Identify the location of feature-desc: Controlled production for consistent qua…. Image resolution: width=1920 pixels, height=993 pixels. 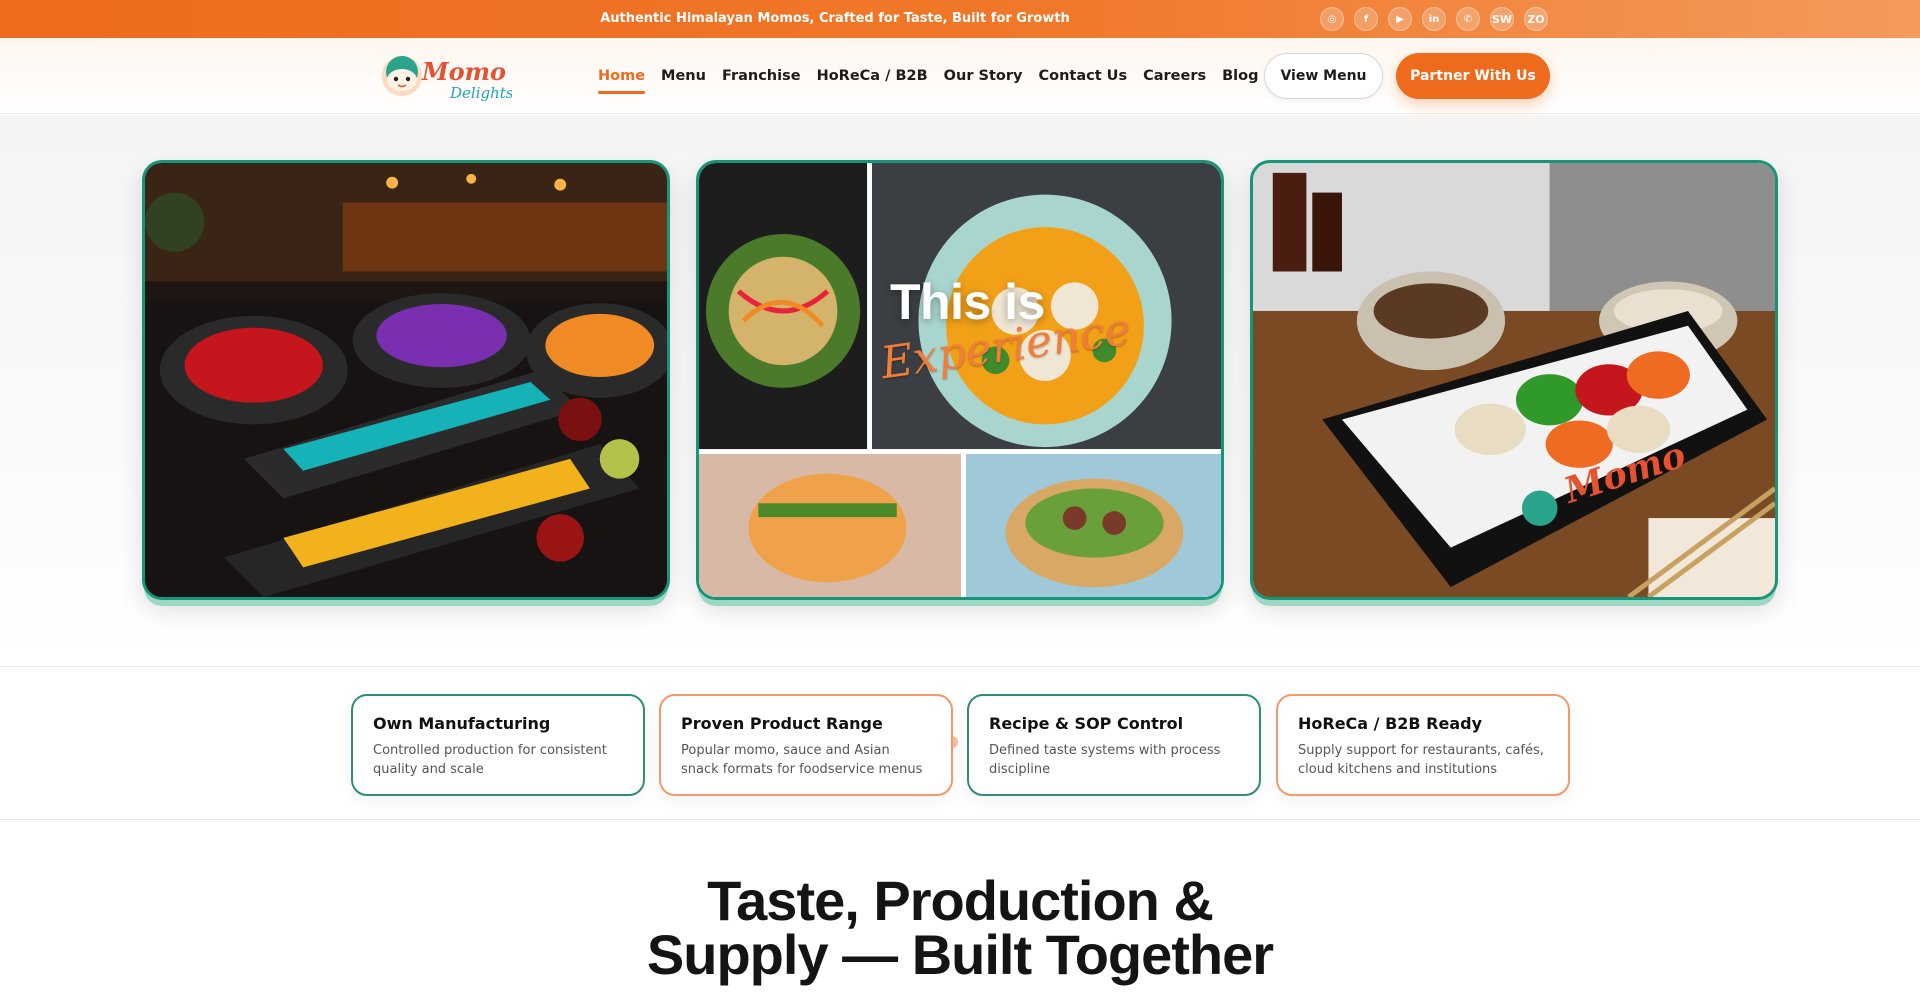
(490, 760).